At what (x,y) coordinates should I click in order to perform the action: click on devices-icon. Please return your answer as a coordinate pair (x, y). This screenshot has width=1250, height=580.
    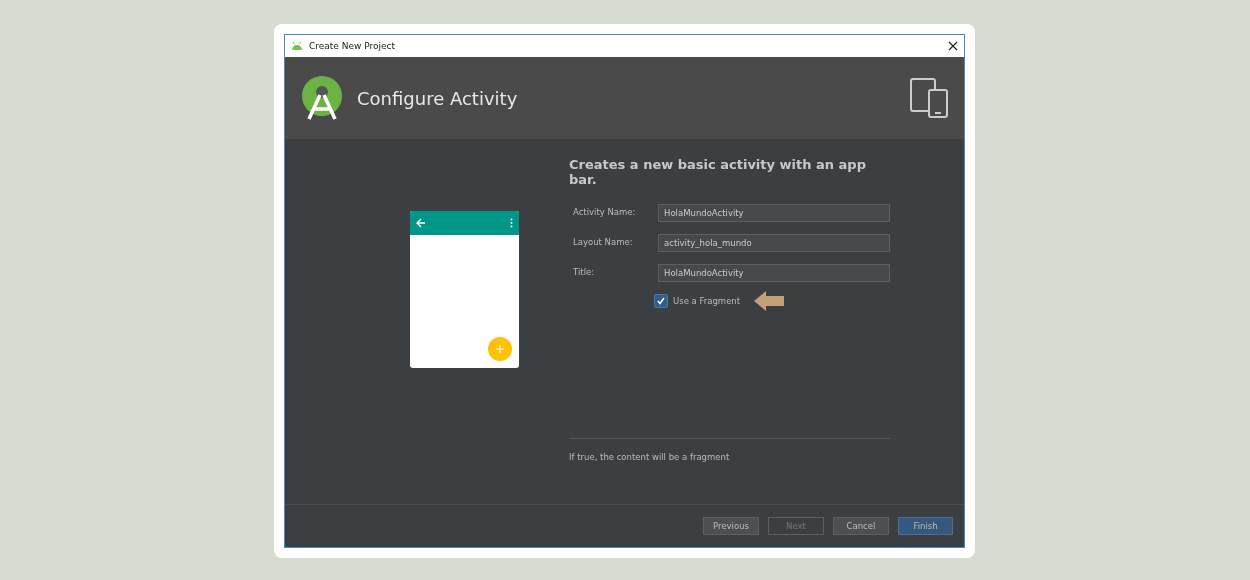
    Looking at the image, I should click on (929, 98).